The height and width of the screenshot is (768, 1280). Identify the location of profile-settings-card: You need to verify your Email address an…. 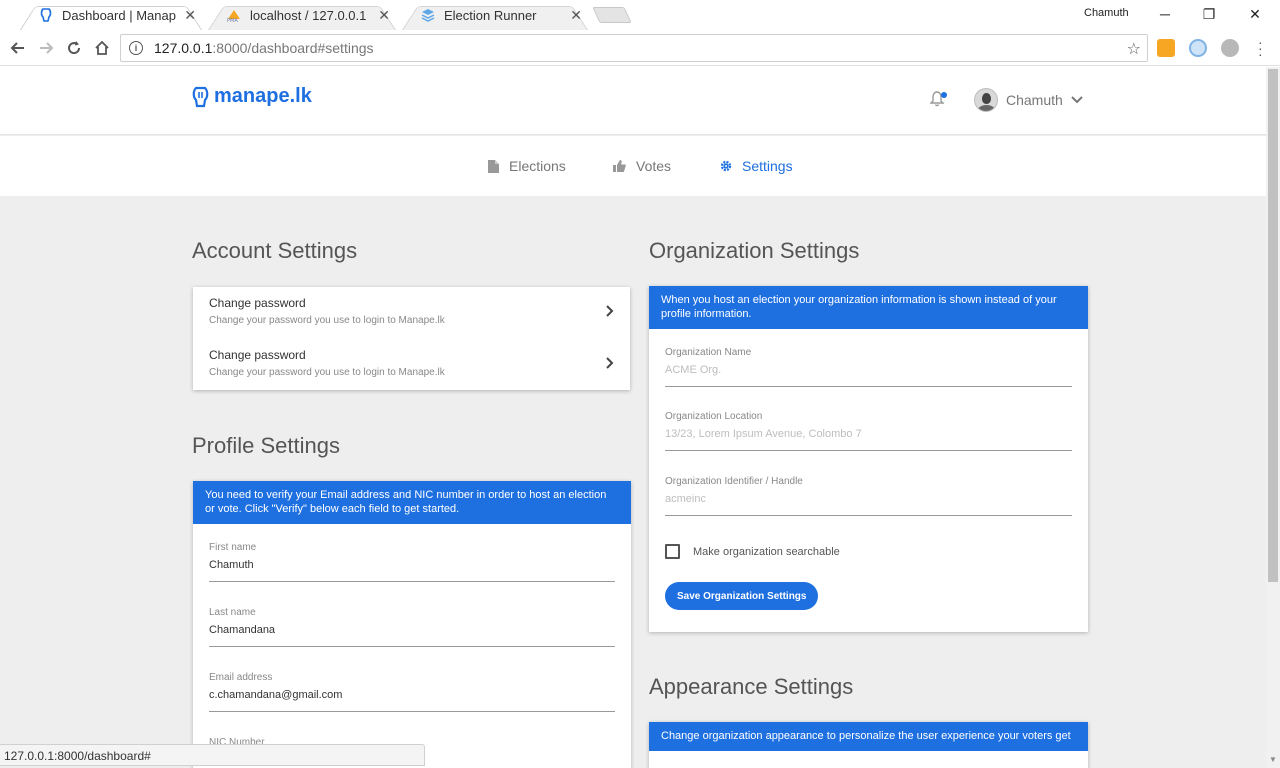
(412, 624).